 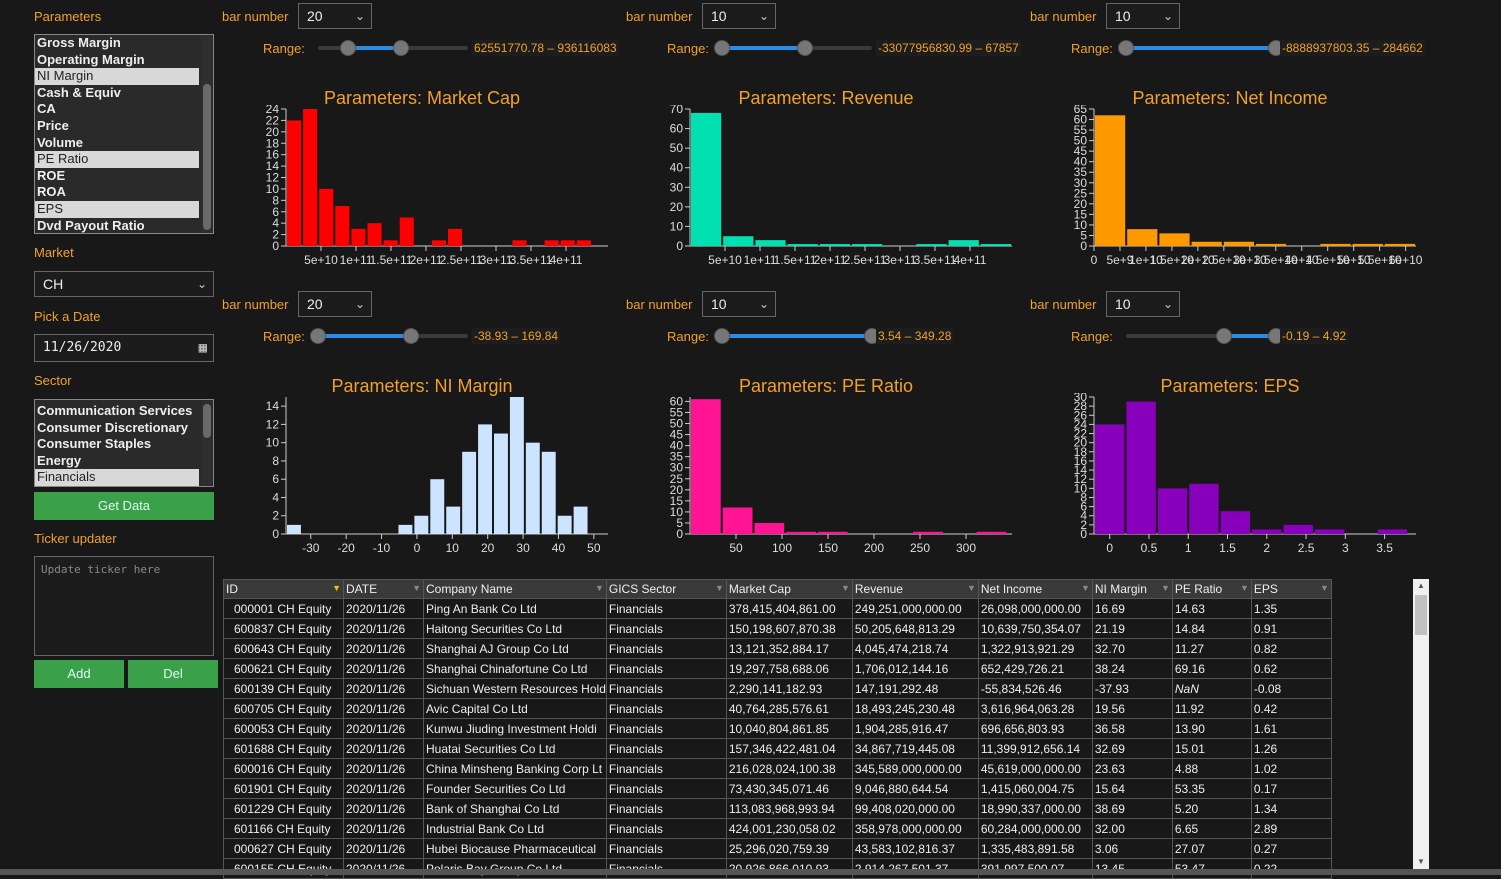 What do you see at coordinates (206, 134) in the screenshot?
I see `parameters-scrollbar` at bounding box center [206, 134].